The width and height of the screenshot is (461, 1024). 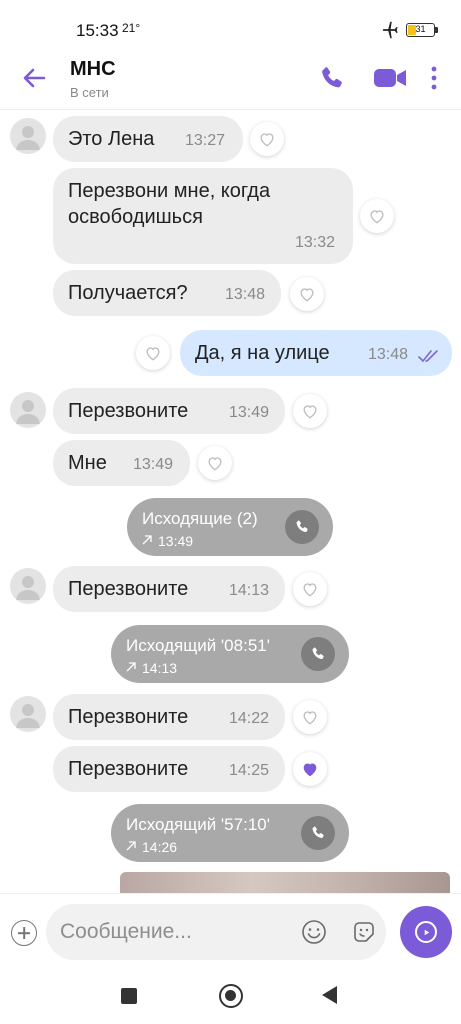 I want to click on message-input, so click(x=216, y=932).